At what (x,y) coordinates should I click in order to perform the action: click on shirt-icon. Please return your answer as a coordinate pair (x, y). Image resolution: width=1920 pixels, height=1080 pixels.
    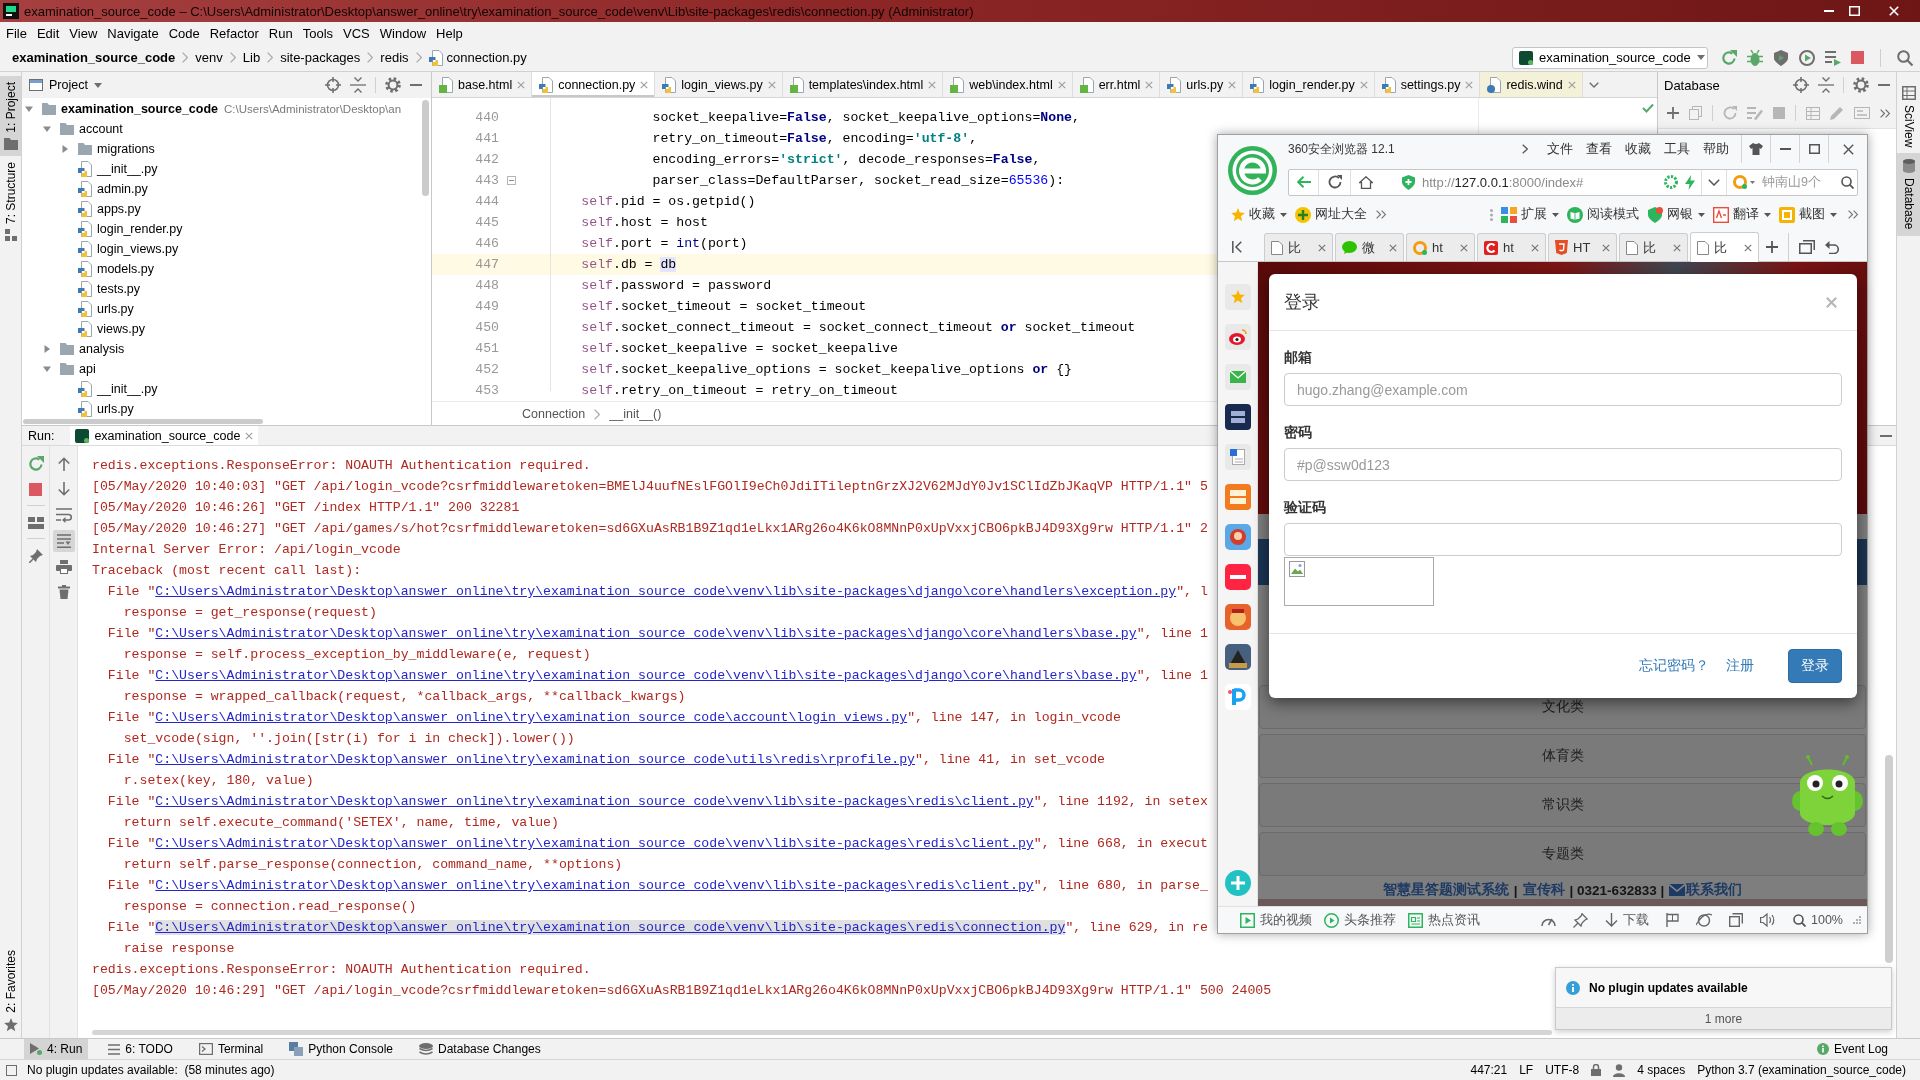
    Looking at the image, I should click on (1756, 149).